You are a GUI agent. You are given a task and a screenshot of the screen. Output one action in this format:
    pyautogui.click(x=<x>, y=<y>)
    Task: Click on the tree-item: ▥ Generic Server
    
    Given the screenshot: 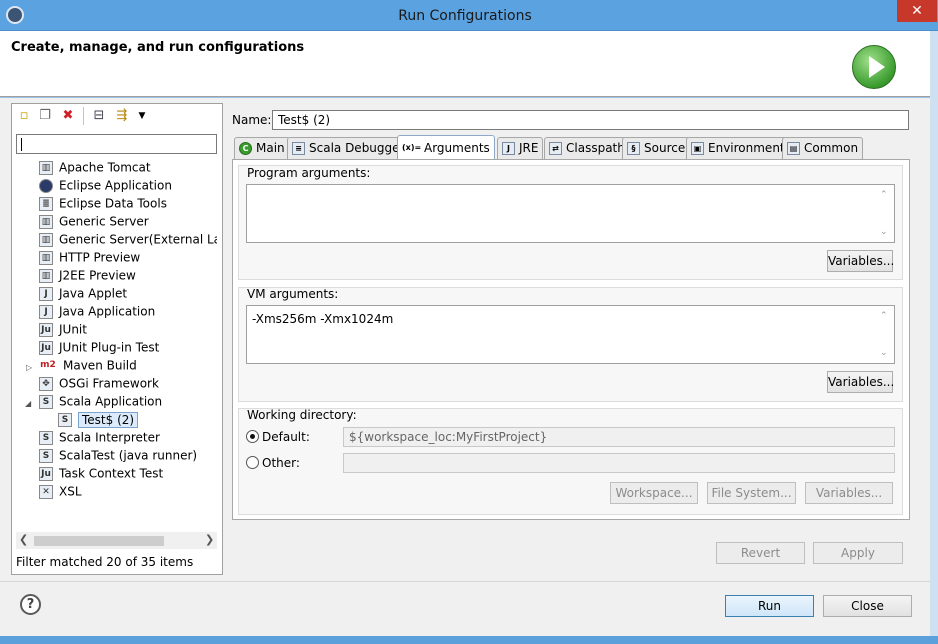 What is the action you would take?
    pyautogui.click(x=94, y=221)
    